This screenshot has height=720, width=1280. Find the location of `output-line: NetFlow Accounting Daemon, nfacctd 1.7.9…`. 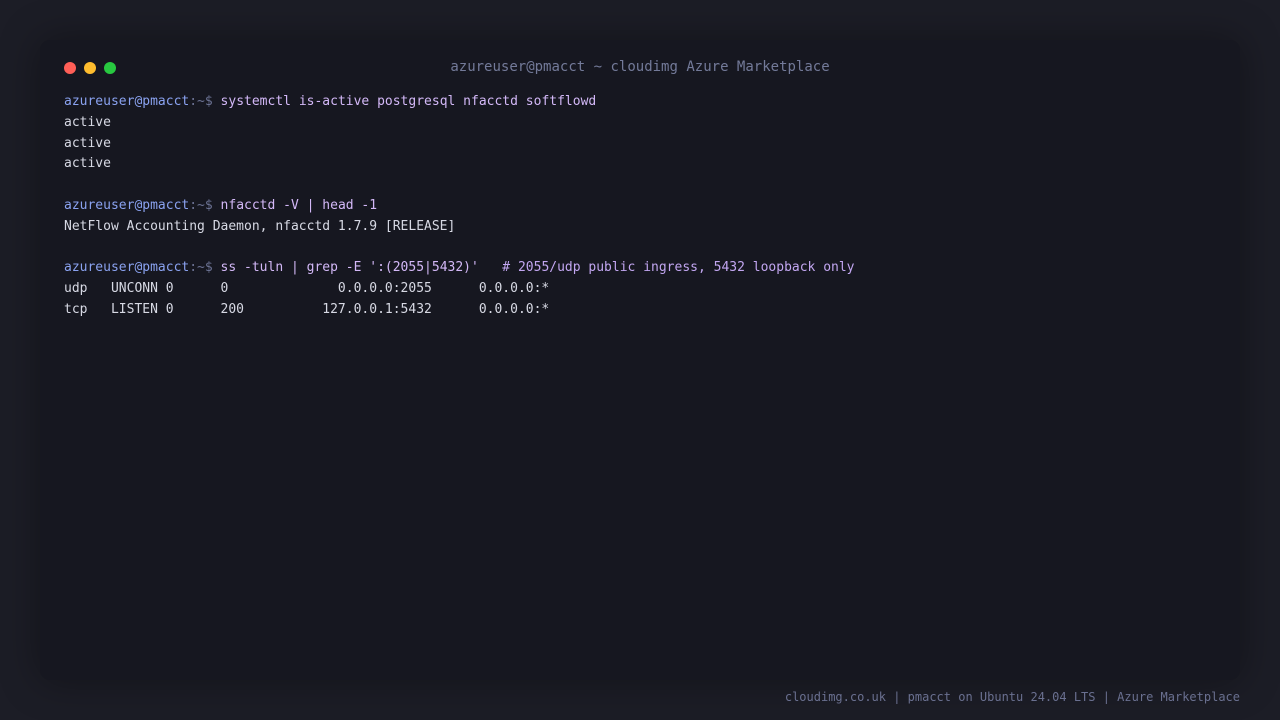

output-line: NetFlow Accounting Daemon, nfacctd 1.7.9… is located at coordinates (260, 226).